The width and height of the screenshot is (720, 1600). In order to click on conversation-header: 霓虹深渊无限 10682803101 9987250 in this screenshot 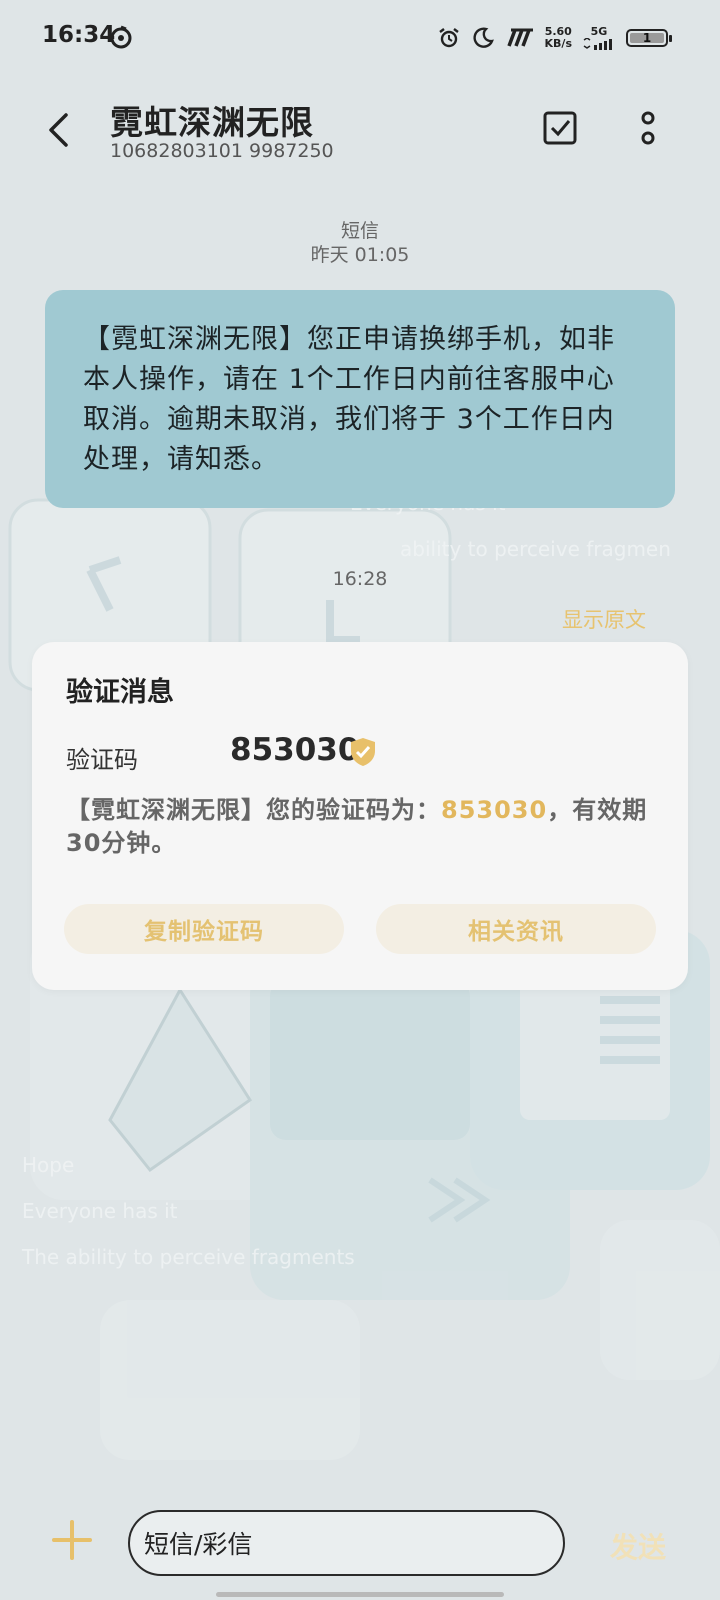, I will do `click(360, 130)`.